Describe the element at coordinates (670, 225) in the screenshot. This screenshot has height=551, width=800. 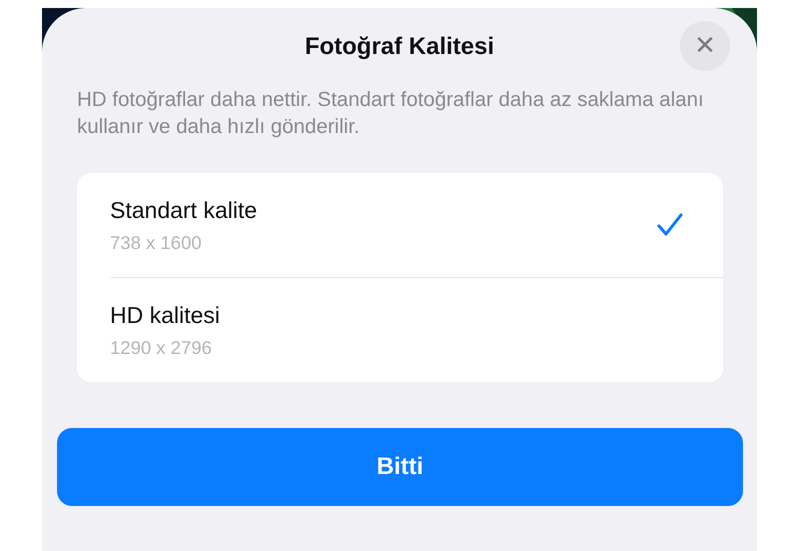
I see `checkmark-icon` at that location.